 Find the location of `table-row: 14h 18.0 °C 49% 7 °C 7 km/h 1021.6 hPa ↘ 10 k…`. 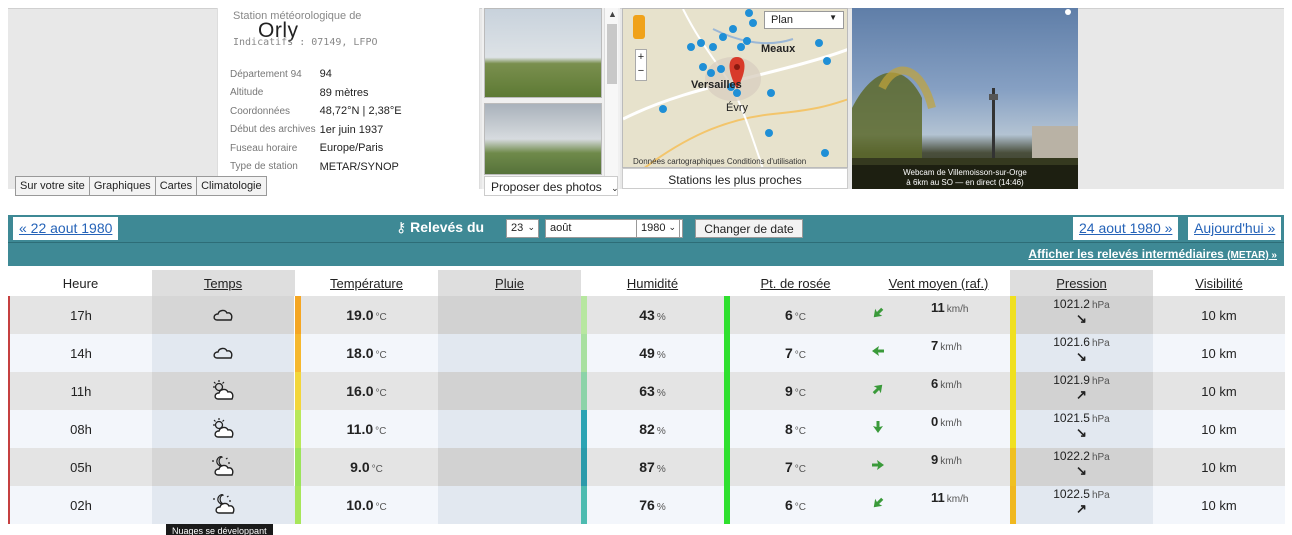

table-row: 14h 18.0 °C 49% 7 °C 7 km/h 1021.6 hPa ↘ 10 k… is located at coordinates (646, 353).